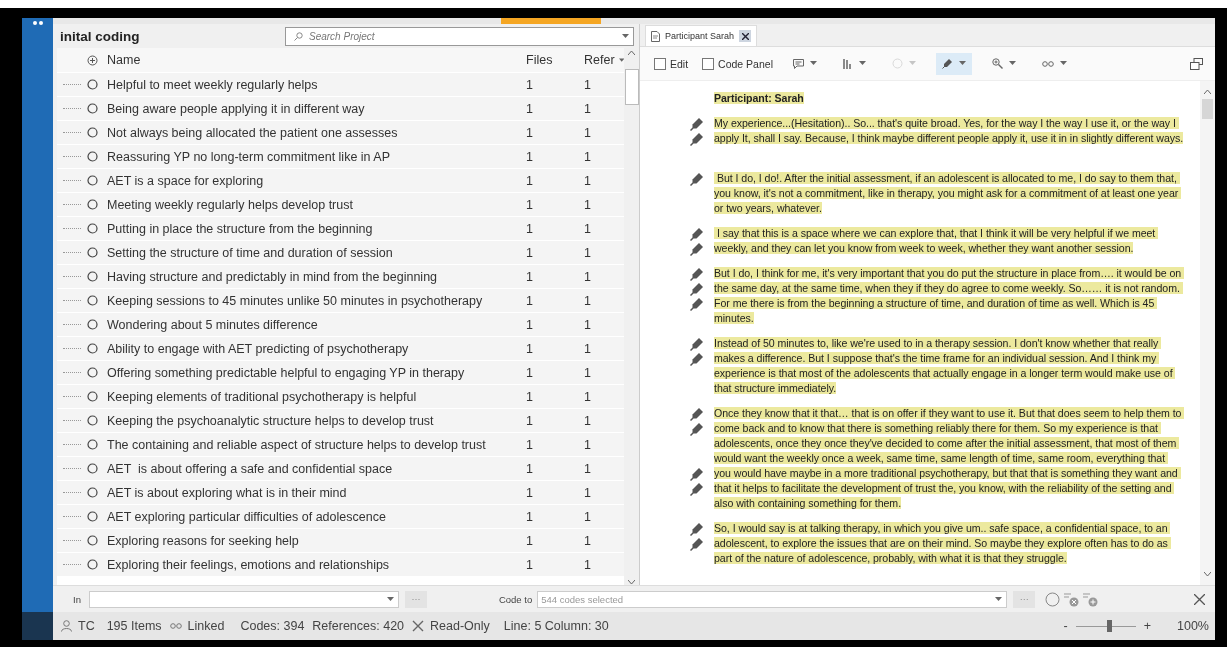 Image resolution: width=1227 pixels, height=647 pixels. Describe the element at coordinates (86, 626) in the screenshot. I see `user-initials: TC` at that location.